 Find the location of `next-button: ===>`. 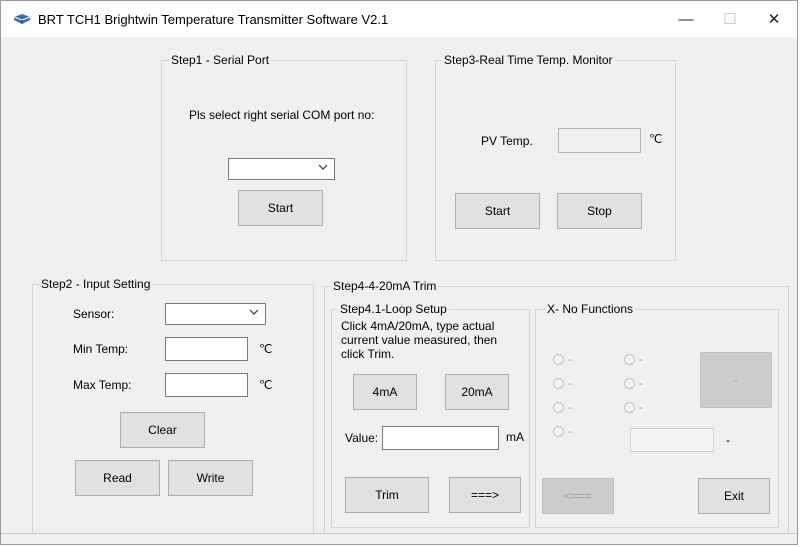

next-button: ===> is located at coordinates (485, 495).